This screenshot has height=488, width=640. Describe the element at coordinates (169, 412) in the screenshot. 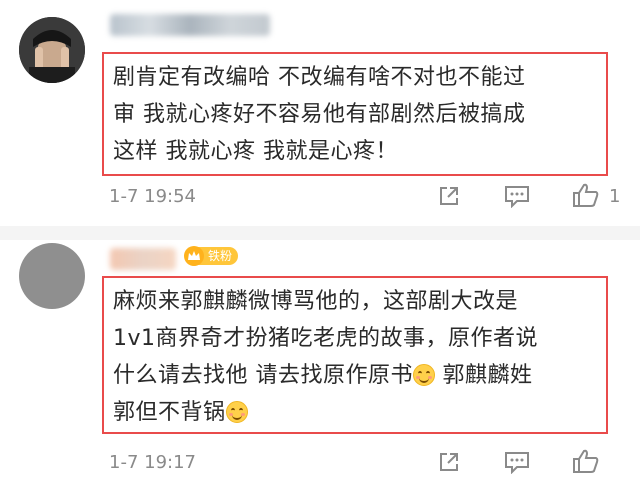

I see `comment-text-line: 郭但不背锅` at that location.